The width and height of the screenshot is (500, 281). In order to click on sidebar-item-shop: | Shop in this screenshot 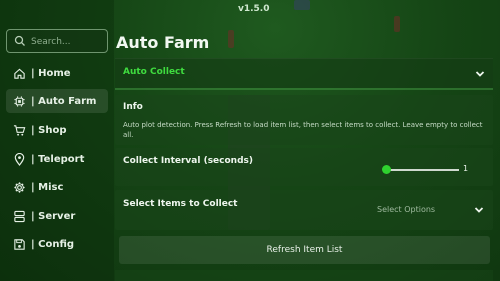, I will do `click(57, 130)`.